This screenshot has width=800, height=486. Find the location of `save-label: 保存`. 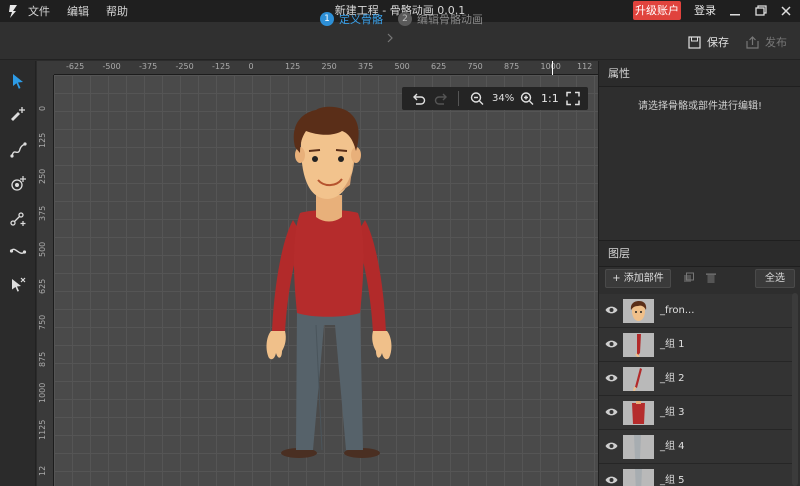

save-label: 保存 is located at coordinates (718, 42).